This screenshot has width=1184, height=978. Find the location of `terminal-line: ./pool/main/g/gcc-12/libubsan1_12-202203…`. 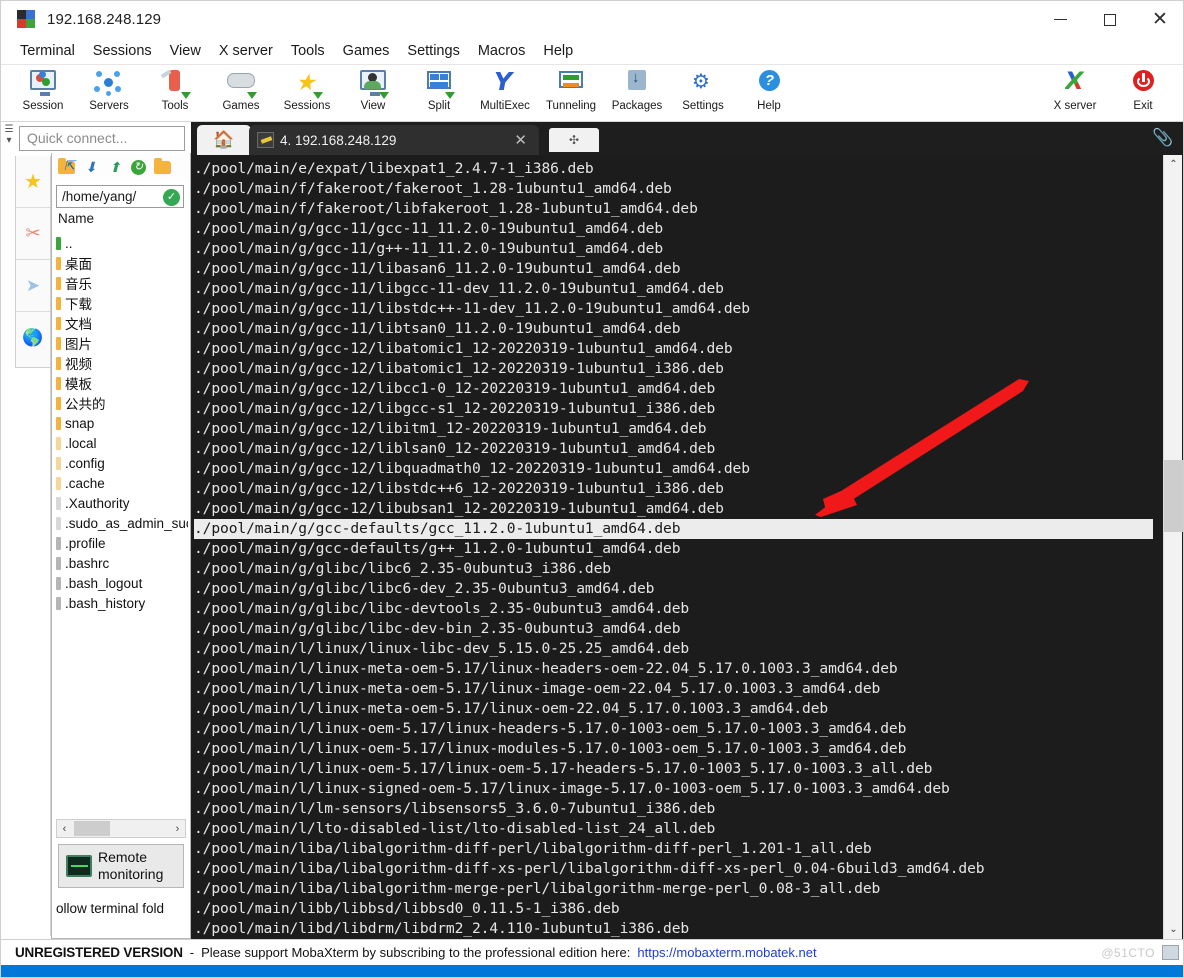

terminal-line: ./pool/main/g/gcc-12/libubsan1_12-202203… is located at coordinates (459, 508).